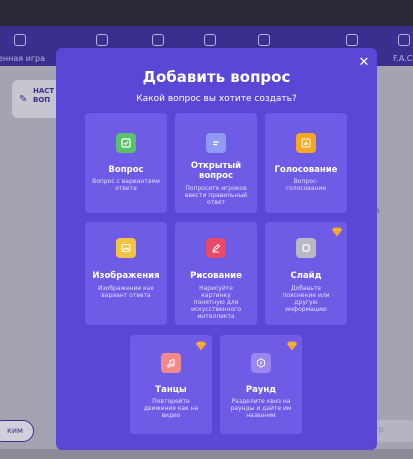 This screenshot has height=459, width=413. What do you see at coordinates (306, 185) in the screenshot?
I see `card-description: Вопрос-голосование` at bounding box center [306, 185].